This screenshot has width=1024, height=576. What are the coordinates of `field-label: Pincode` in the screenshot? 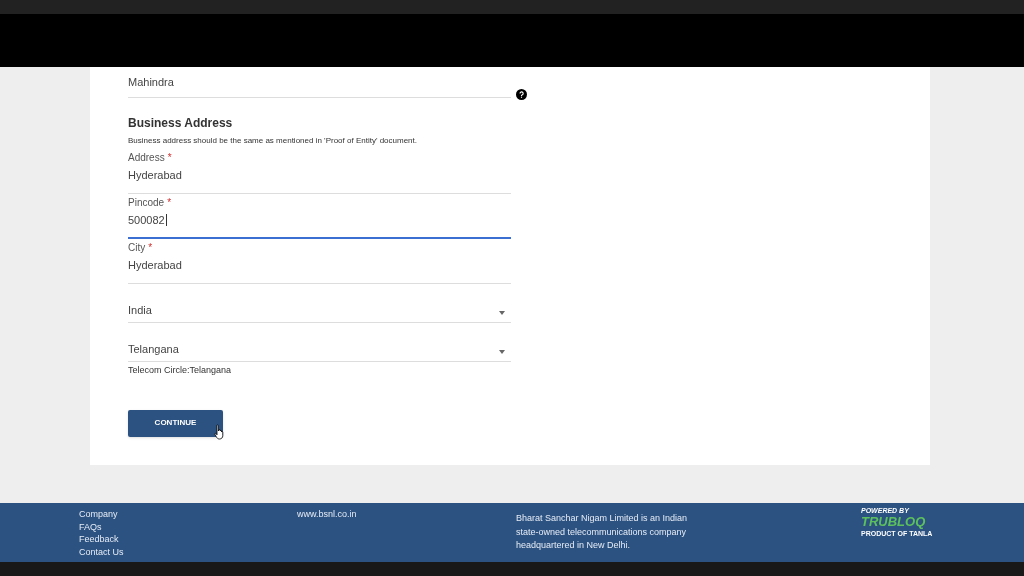 It's located at (146, 203).